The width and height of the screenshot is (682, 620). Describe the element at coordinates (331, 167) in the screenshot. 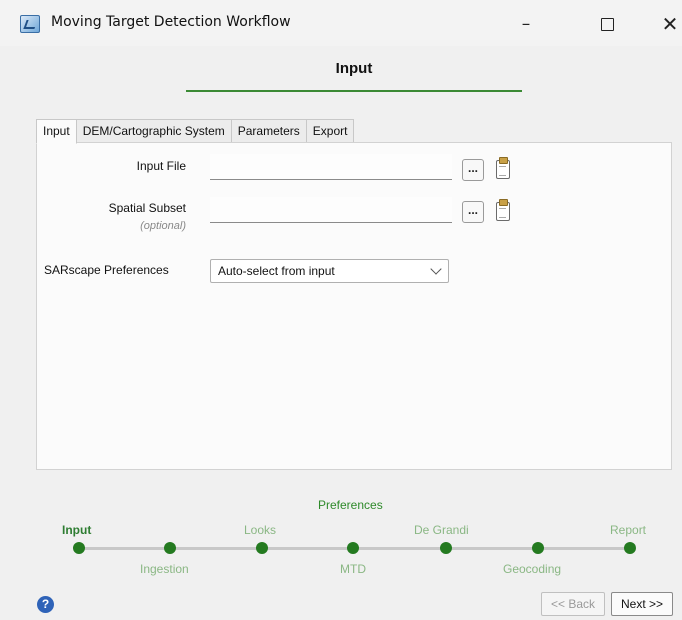

I see `input-file-field` at that location.